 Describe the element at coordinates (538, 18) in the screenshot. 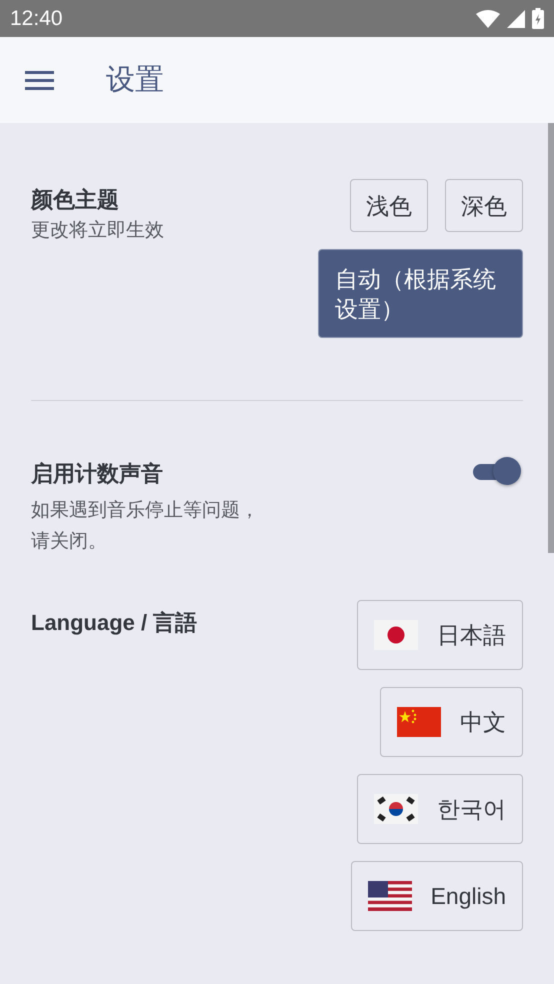

I see `battery-icon` at that location.